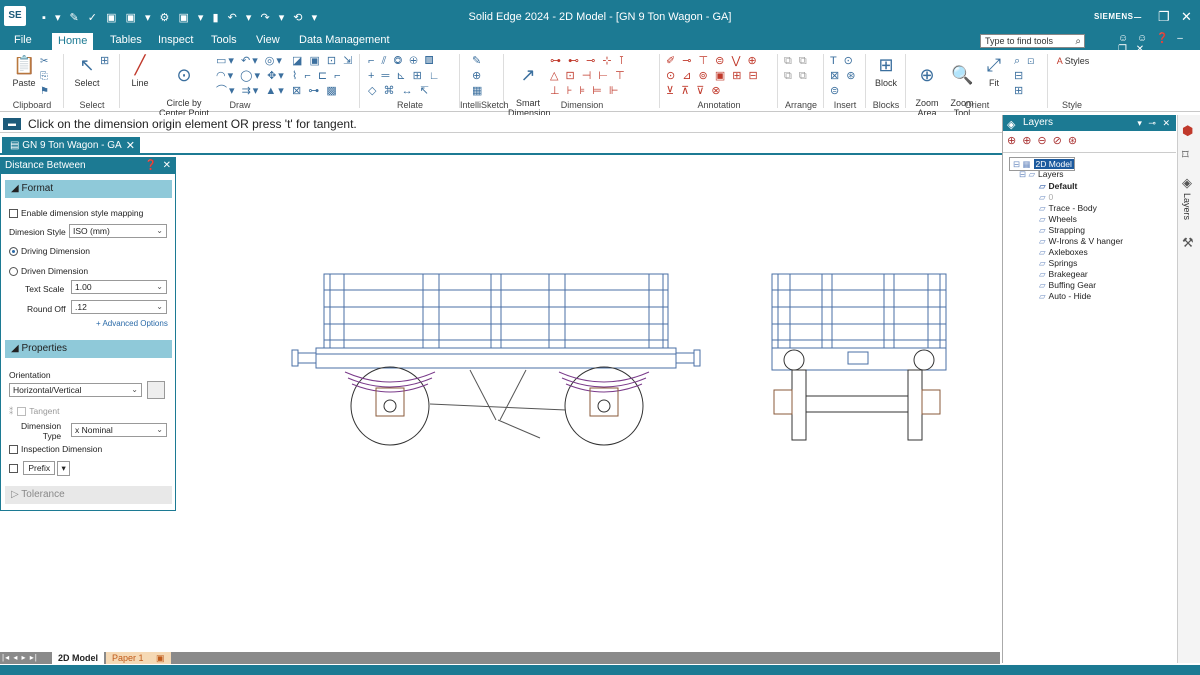 This screenshot has width=1200, height=675. What do you see at coordinates (160, 658) in the screenshot?
I see `new-sheet-icon: ▣` at bounding box center [160, 658].